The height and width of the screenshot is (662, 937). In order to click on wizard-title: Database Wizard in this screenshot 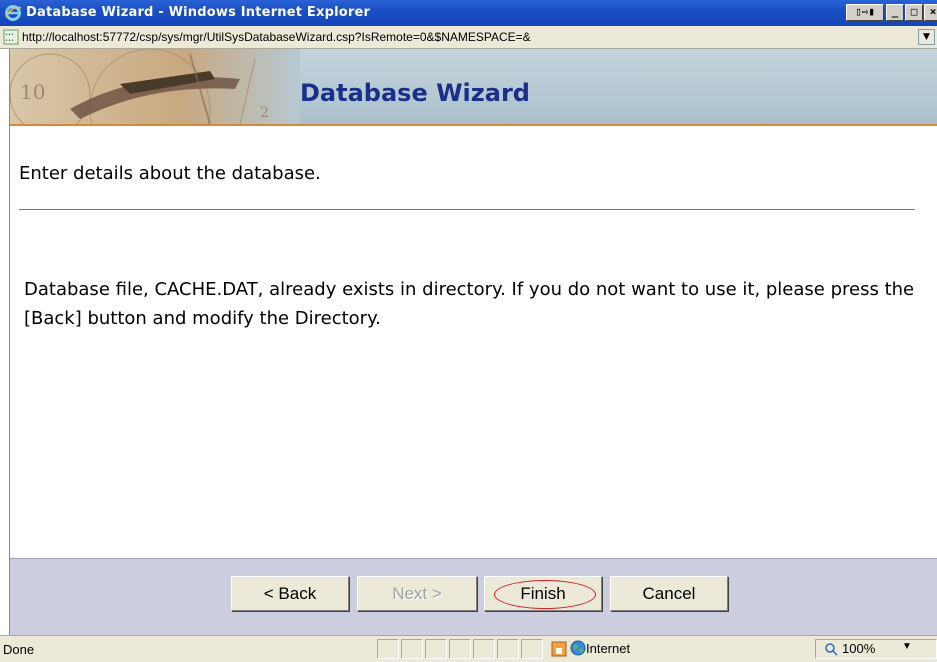, I will do `click(415, 93)`.